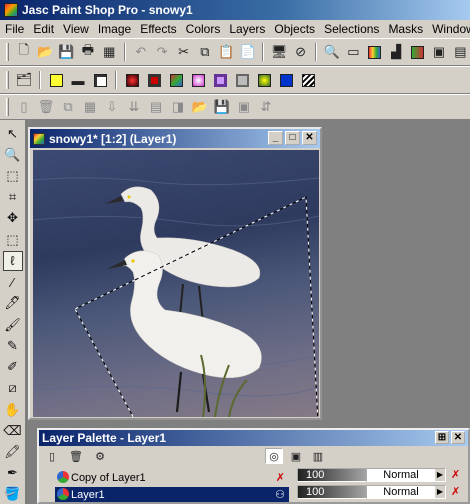 The image size is (470, 504). Describe the element at coordinates (23, 52) in the screenshot. I see `new-file-icon: 🗋` at that location.